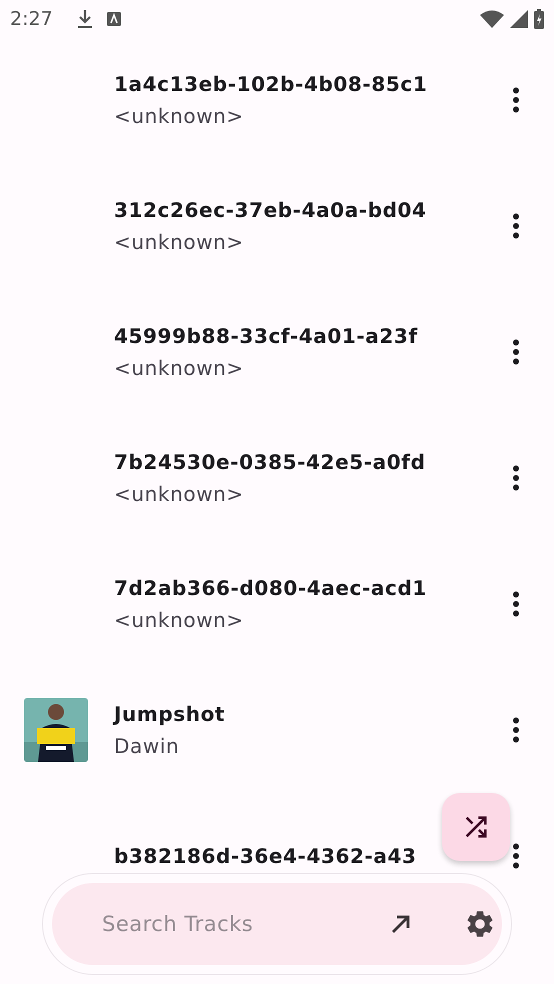 This screenshot has height=984, width=554. I want to click on download-icon, so click(84, 18).